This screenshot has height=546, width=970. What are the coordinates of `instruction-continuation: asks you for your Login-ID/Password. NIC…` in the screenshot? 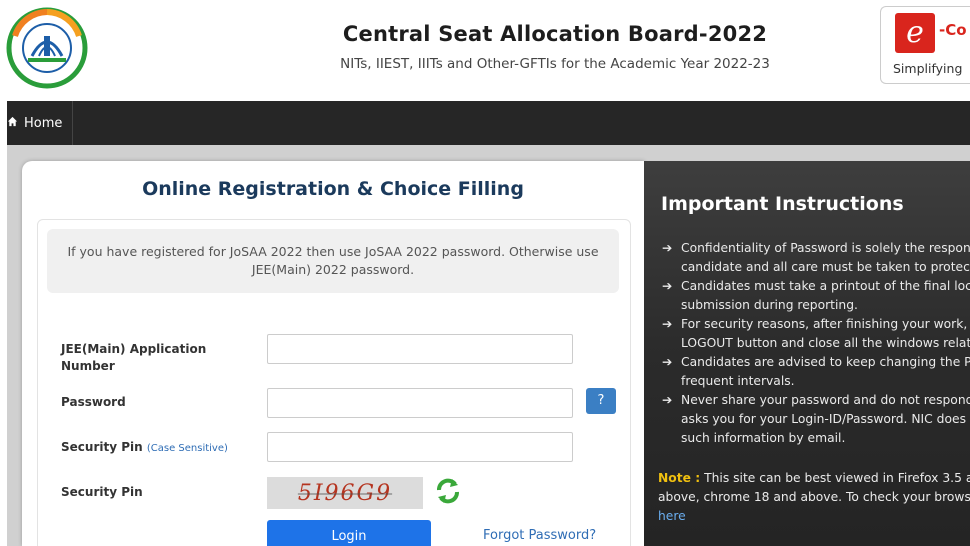 It's located at (814, 419).